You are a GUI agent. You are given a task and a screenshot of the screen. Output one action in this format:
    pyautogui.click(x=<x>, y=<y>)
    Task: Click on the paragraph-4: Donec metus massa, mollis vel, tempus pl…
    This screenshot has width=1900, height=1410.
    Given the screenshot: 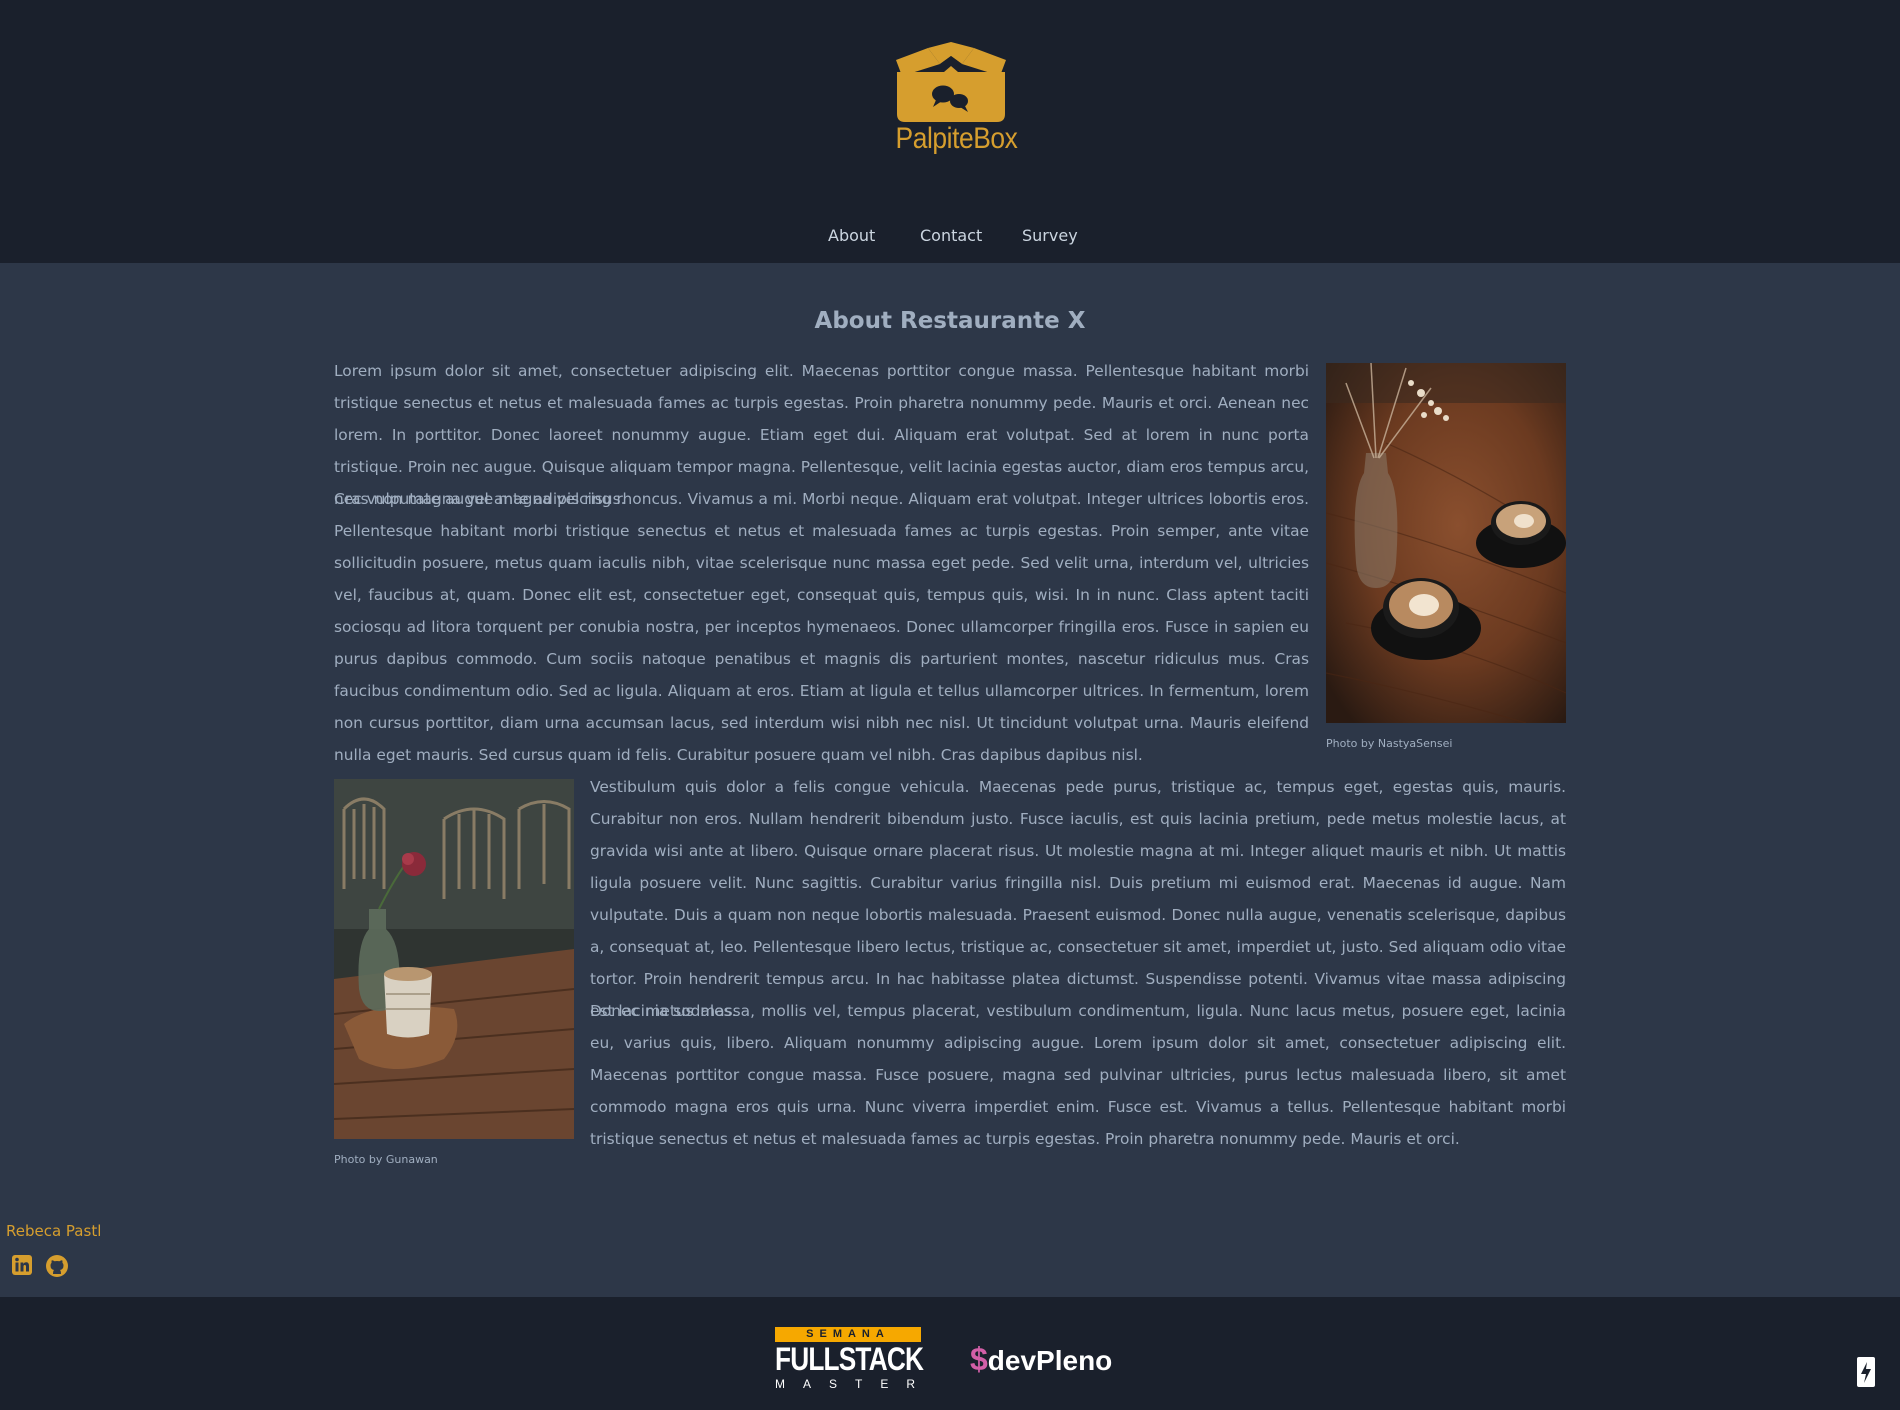 What is the action you would take?
    pyautogui.click(x=1078, y=1075)
    